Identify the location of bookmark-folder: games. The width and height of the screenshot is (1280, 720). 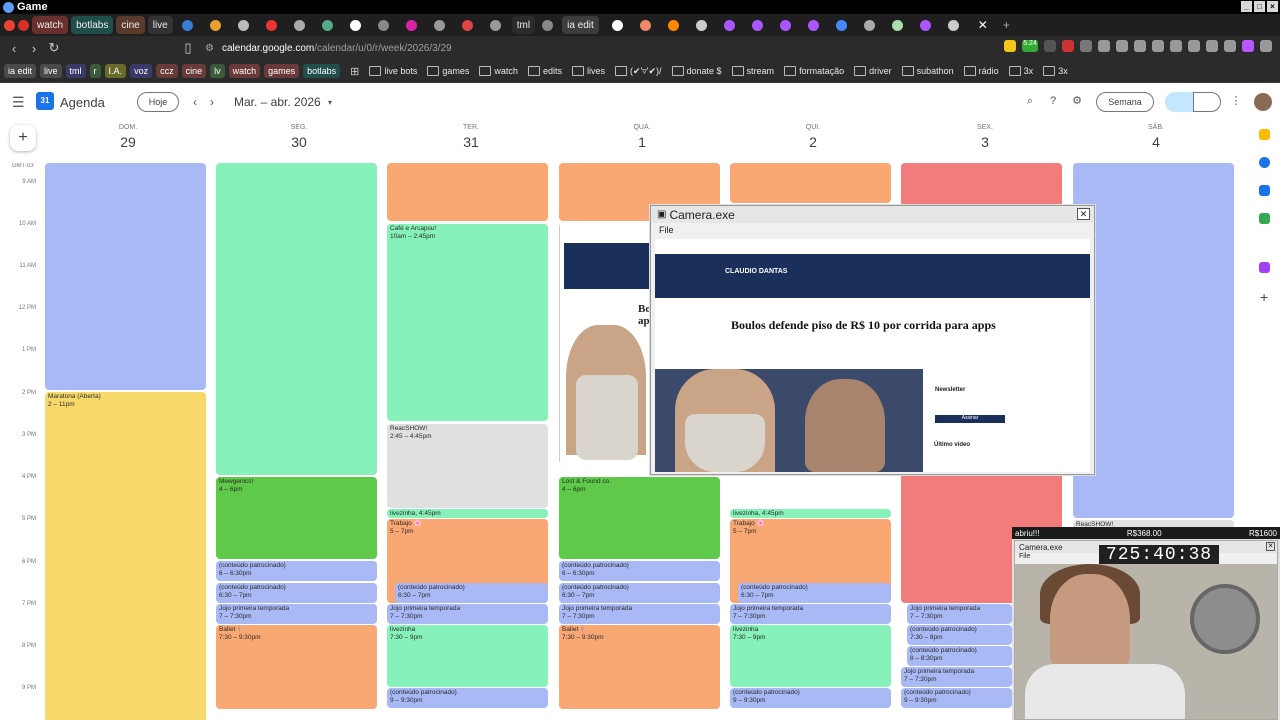
(448, 71).